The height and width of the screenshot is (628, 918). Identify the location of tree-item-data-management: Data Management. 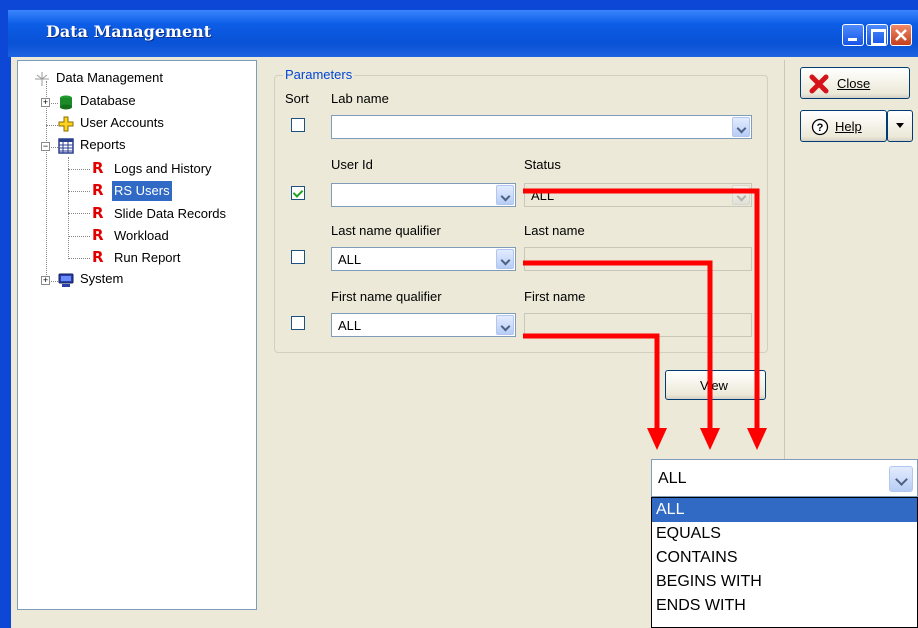
(99, 78).